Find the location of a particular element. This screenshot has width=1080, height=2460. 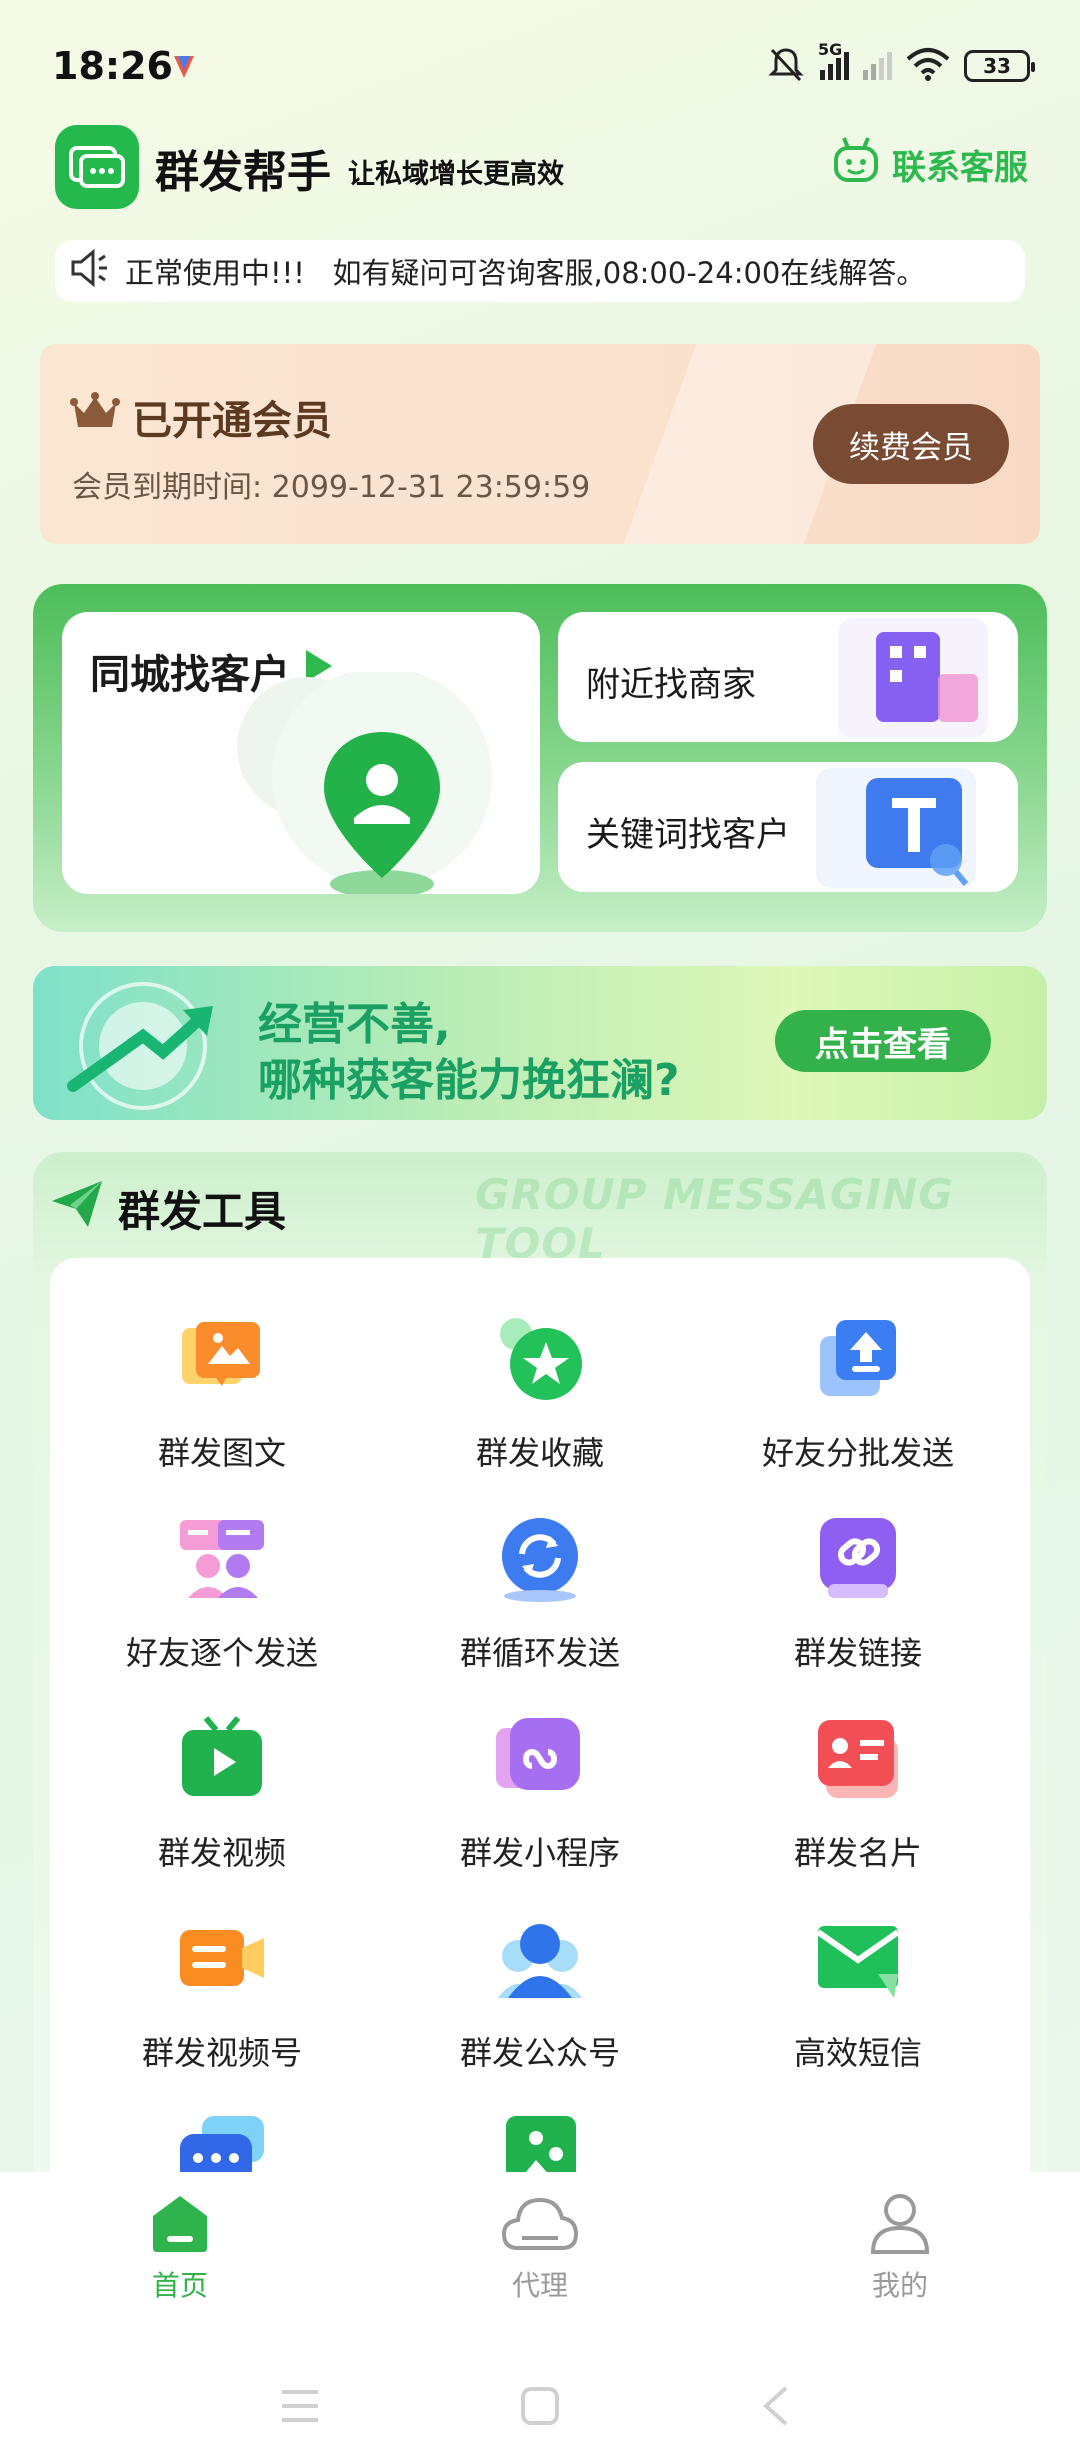

nav-agent-label: 代理 is located at coordinates (539, 2285).